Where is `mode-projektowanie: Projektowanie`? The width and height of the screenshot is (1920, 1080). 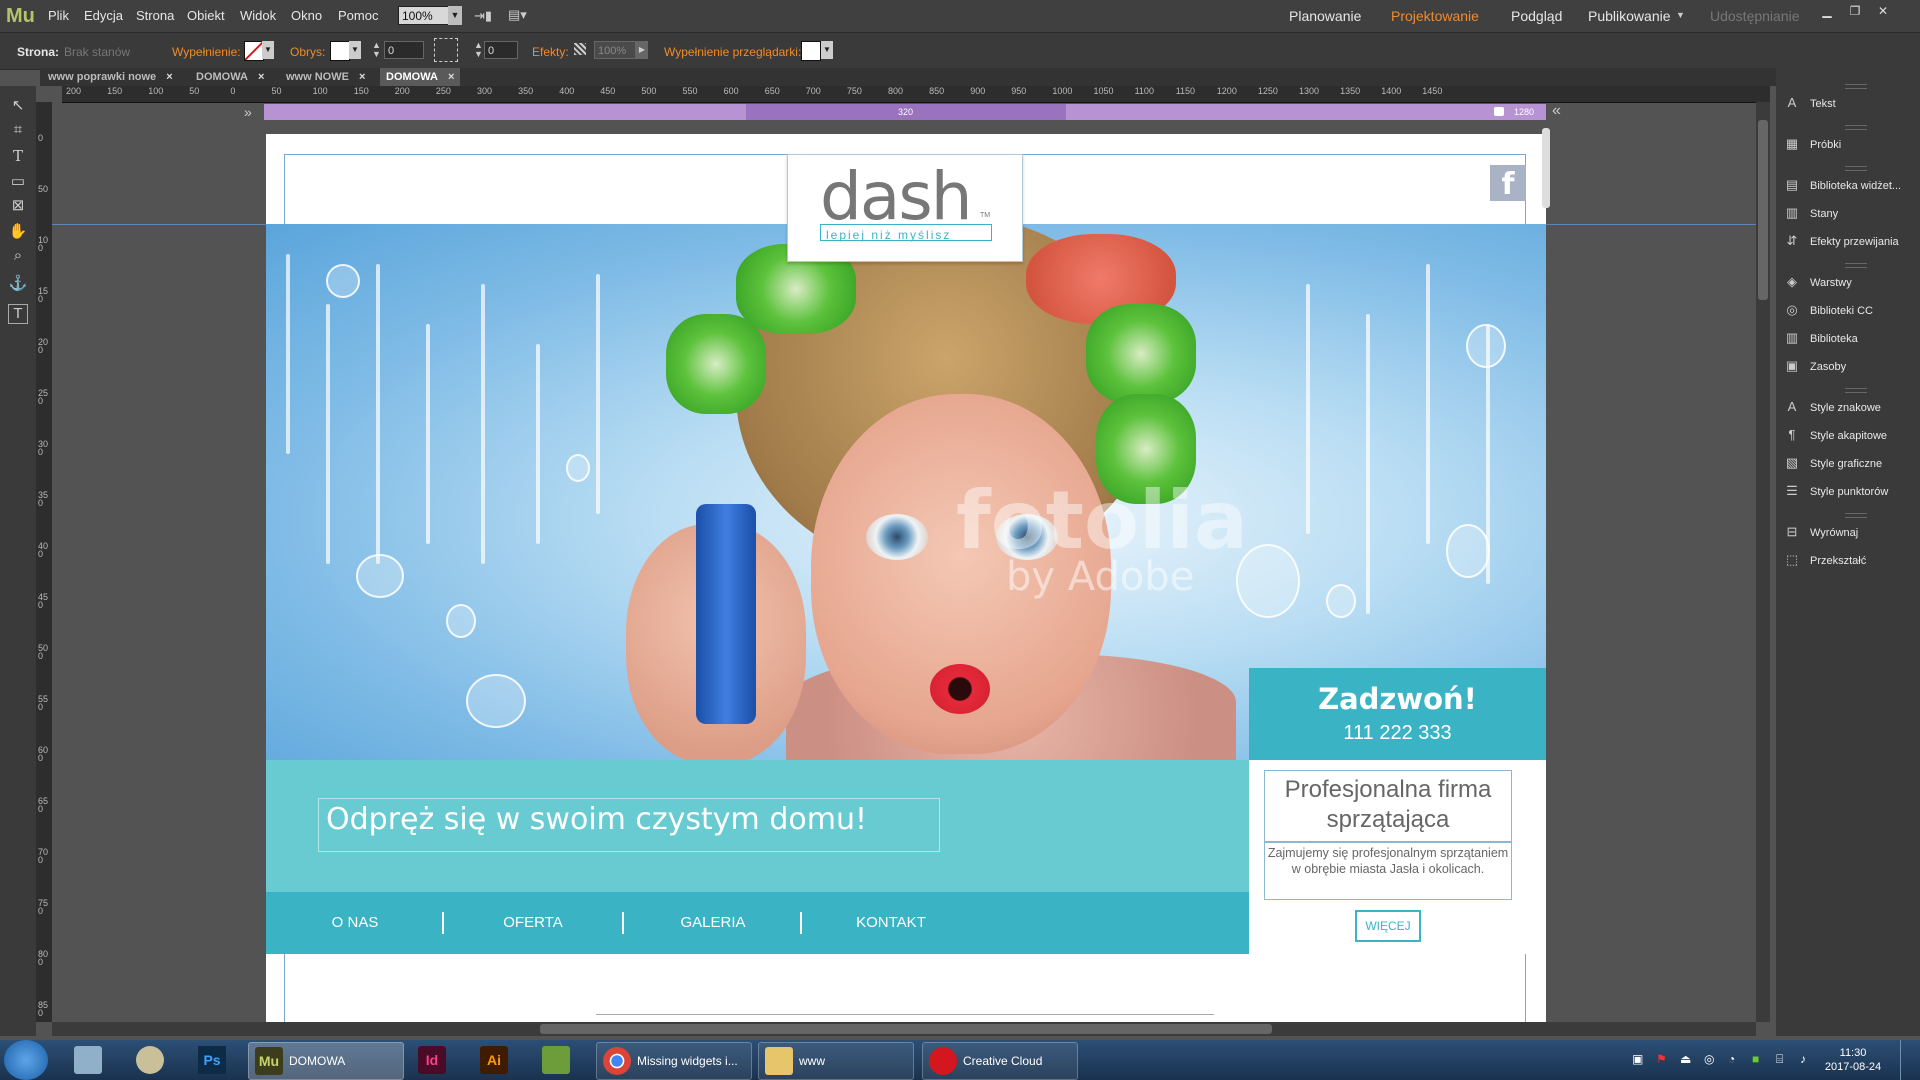
mode-projektowanie: Projektowanie is located at coordinates (1435, 16).